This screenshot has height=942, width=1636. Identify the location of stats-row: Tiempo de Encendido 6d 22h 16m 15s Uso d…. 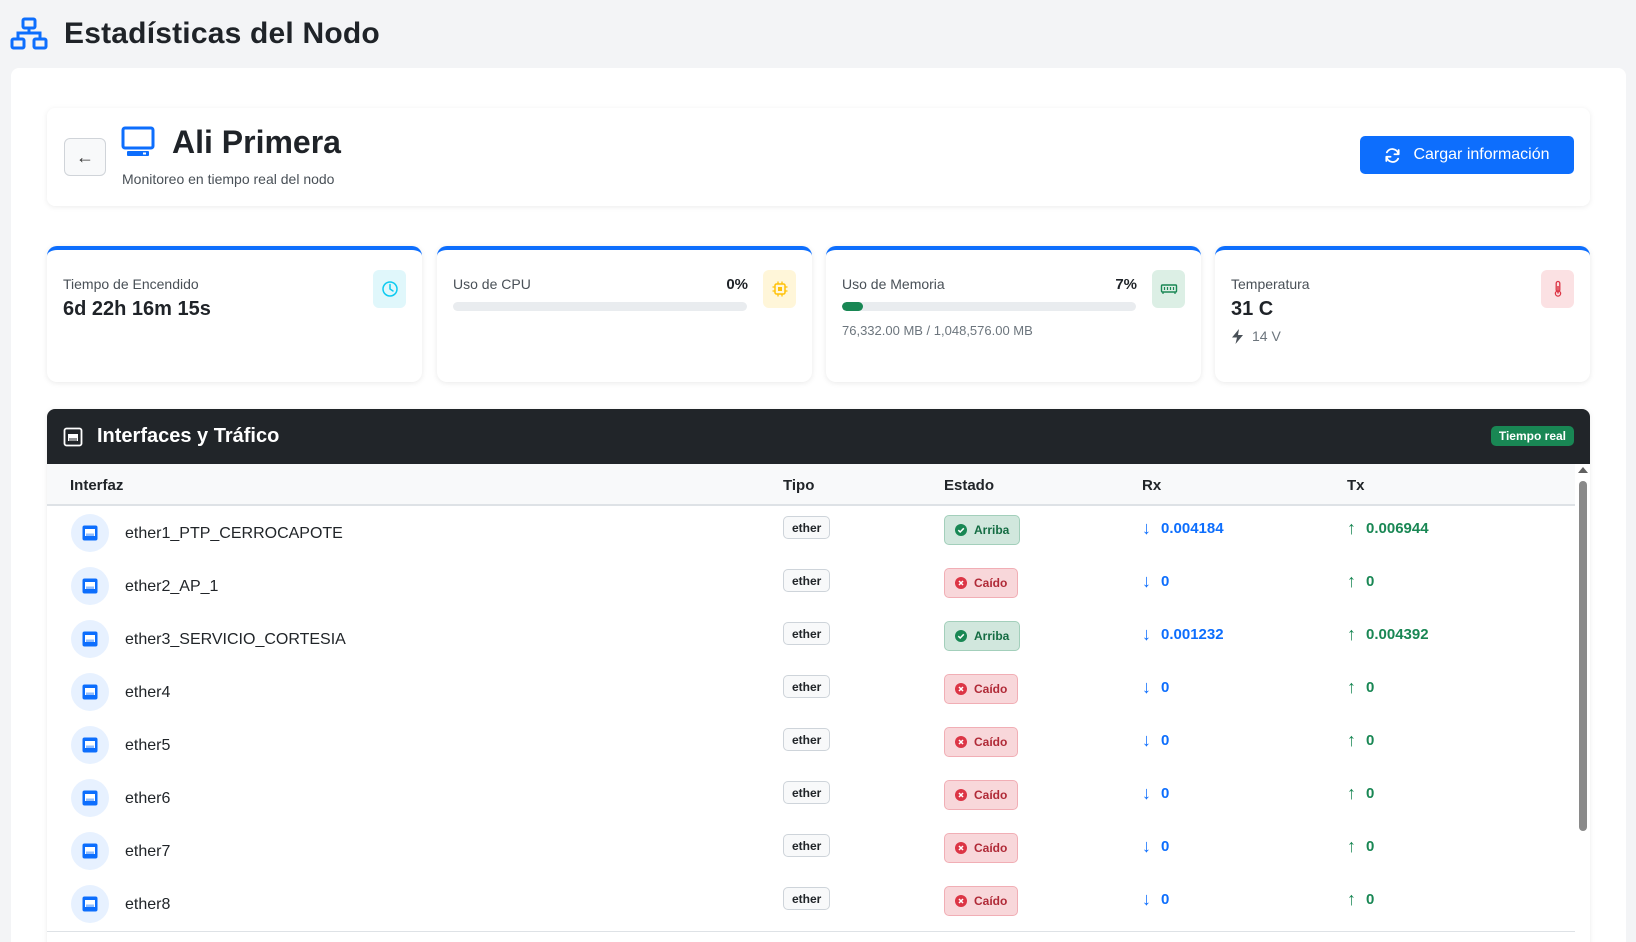
(818, 314).